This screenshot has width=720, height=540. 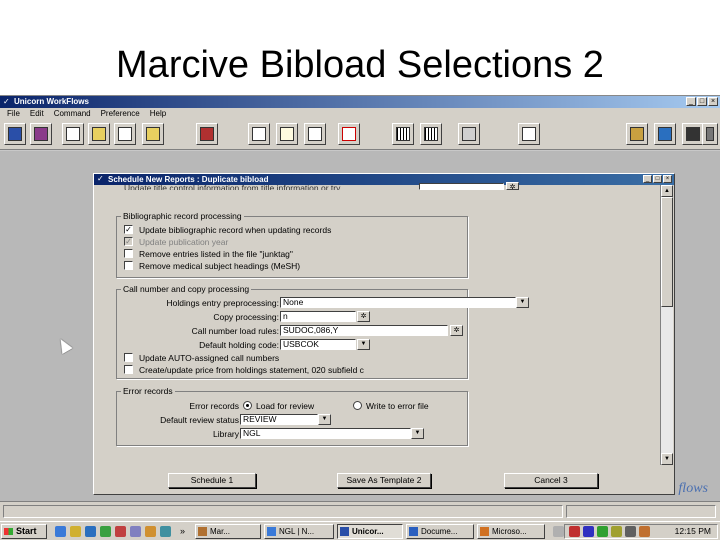 I want to click on schedule-button: Schedule 1, so click(x=212, y=480).